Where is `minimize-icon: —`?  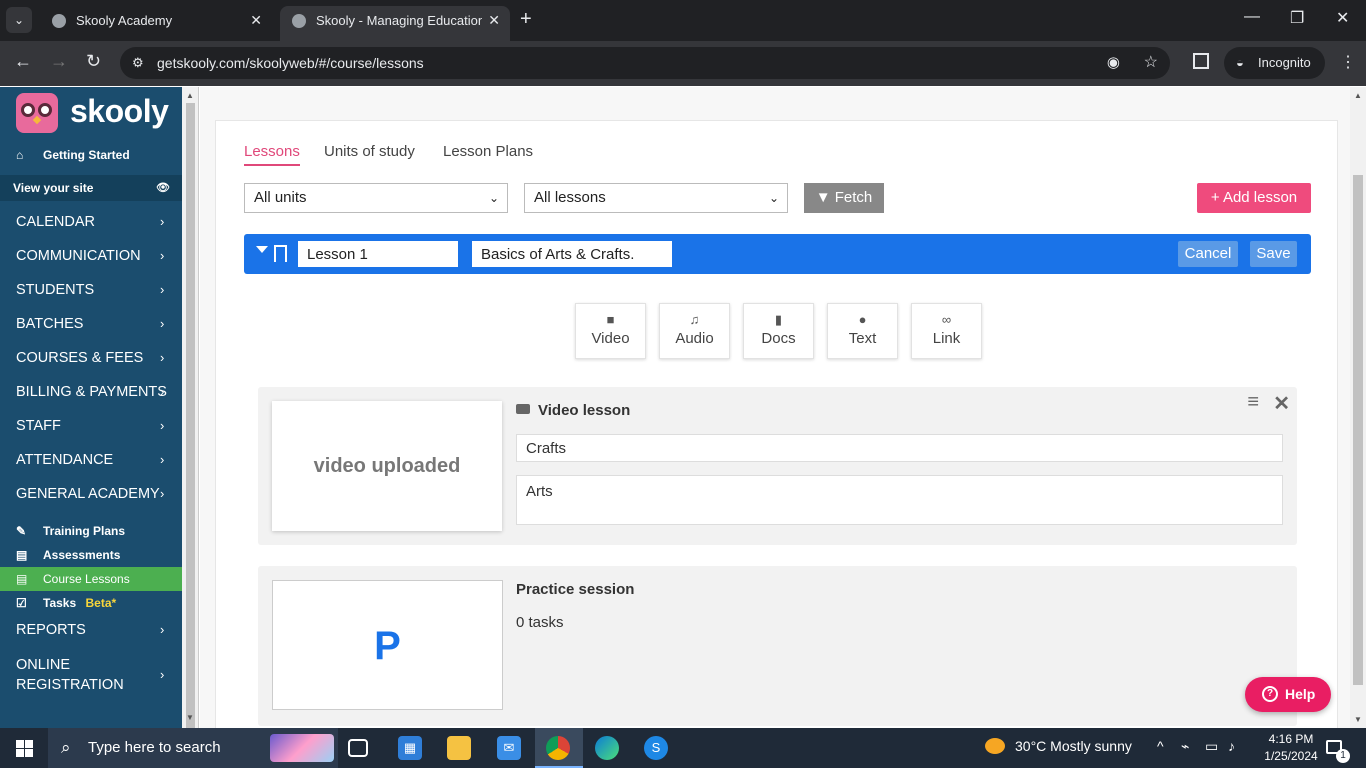
minimize-icon: — is located at coordinates (1252, 17).